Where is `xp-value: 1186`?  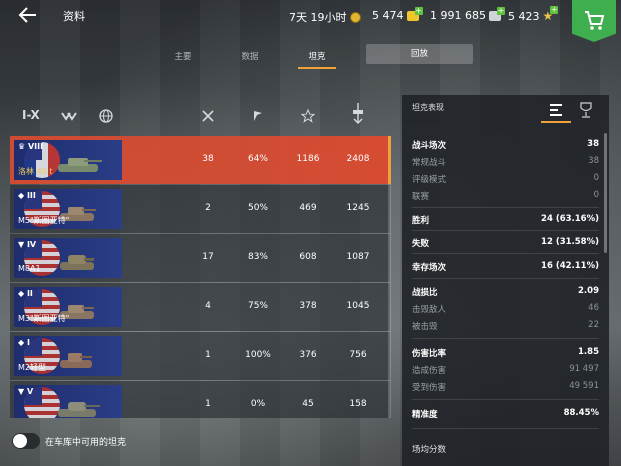 xp-value: 1186 is located at coordinates (308, 159).